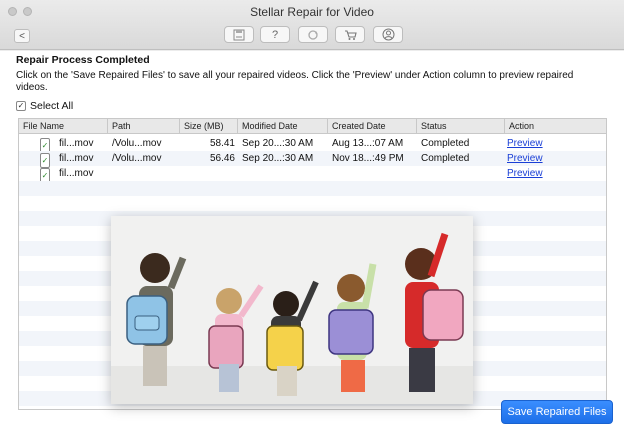  I want to click on account-button, so click(388, 34).